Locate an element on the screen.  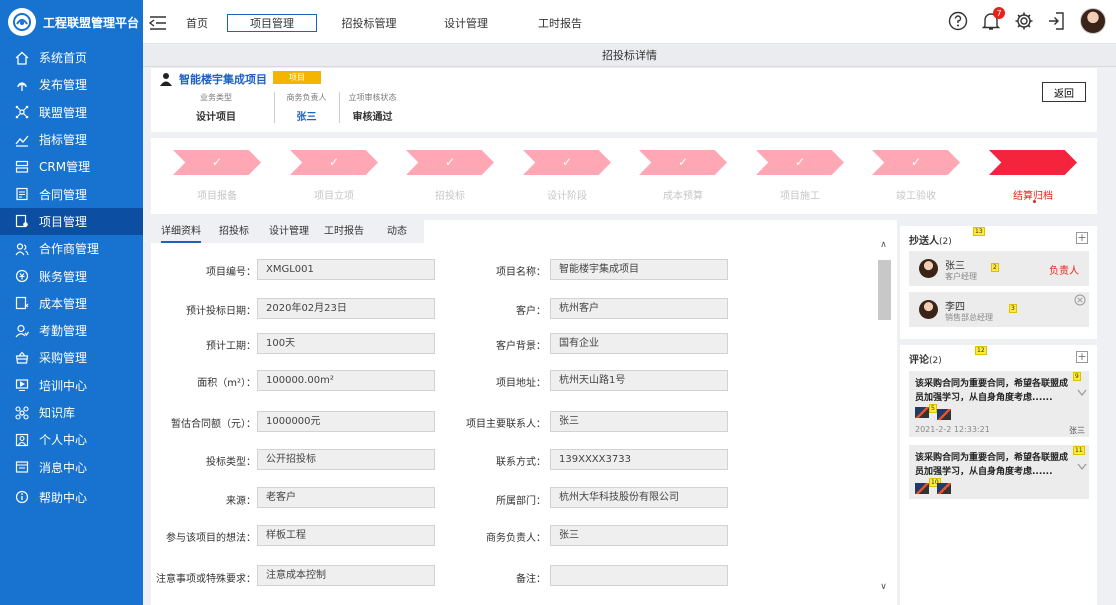
customer-background-field: 国有企业 is located at coordinates (639, 343).